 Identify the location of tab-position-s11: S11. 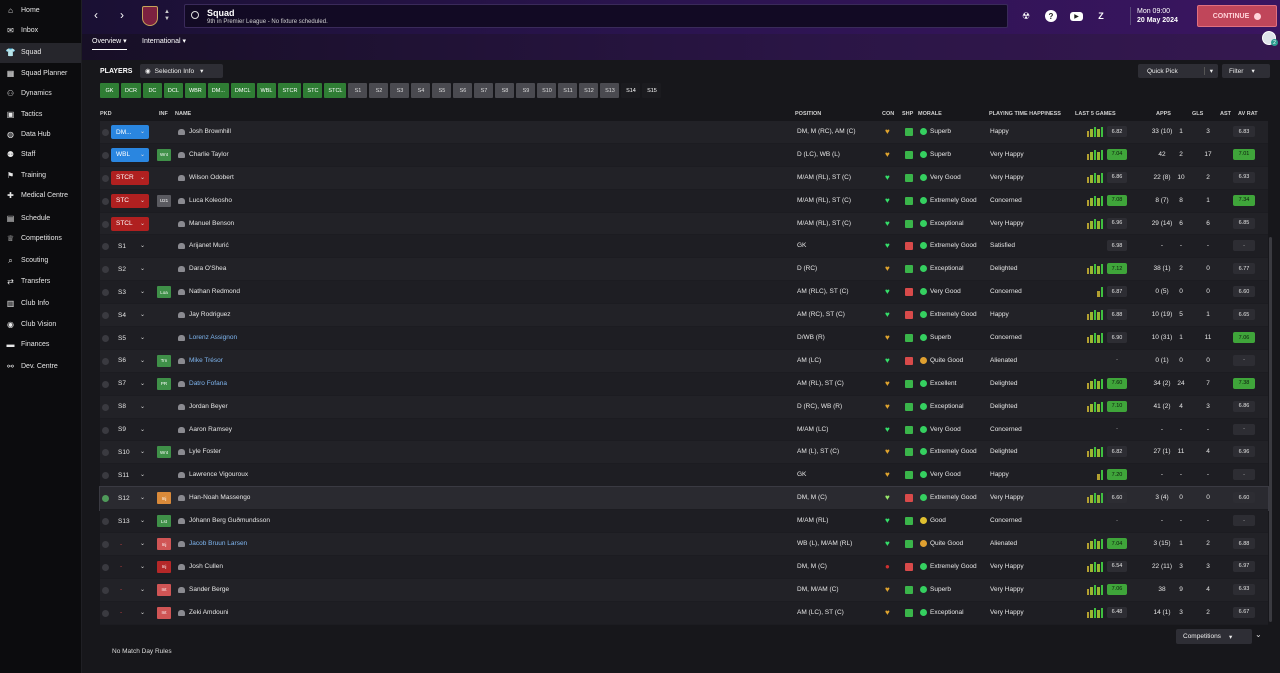
(568, 90).